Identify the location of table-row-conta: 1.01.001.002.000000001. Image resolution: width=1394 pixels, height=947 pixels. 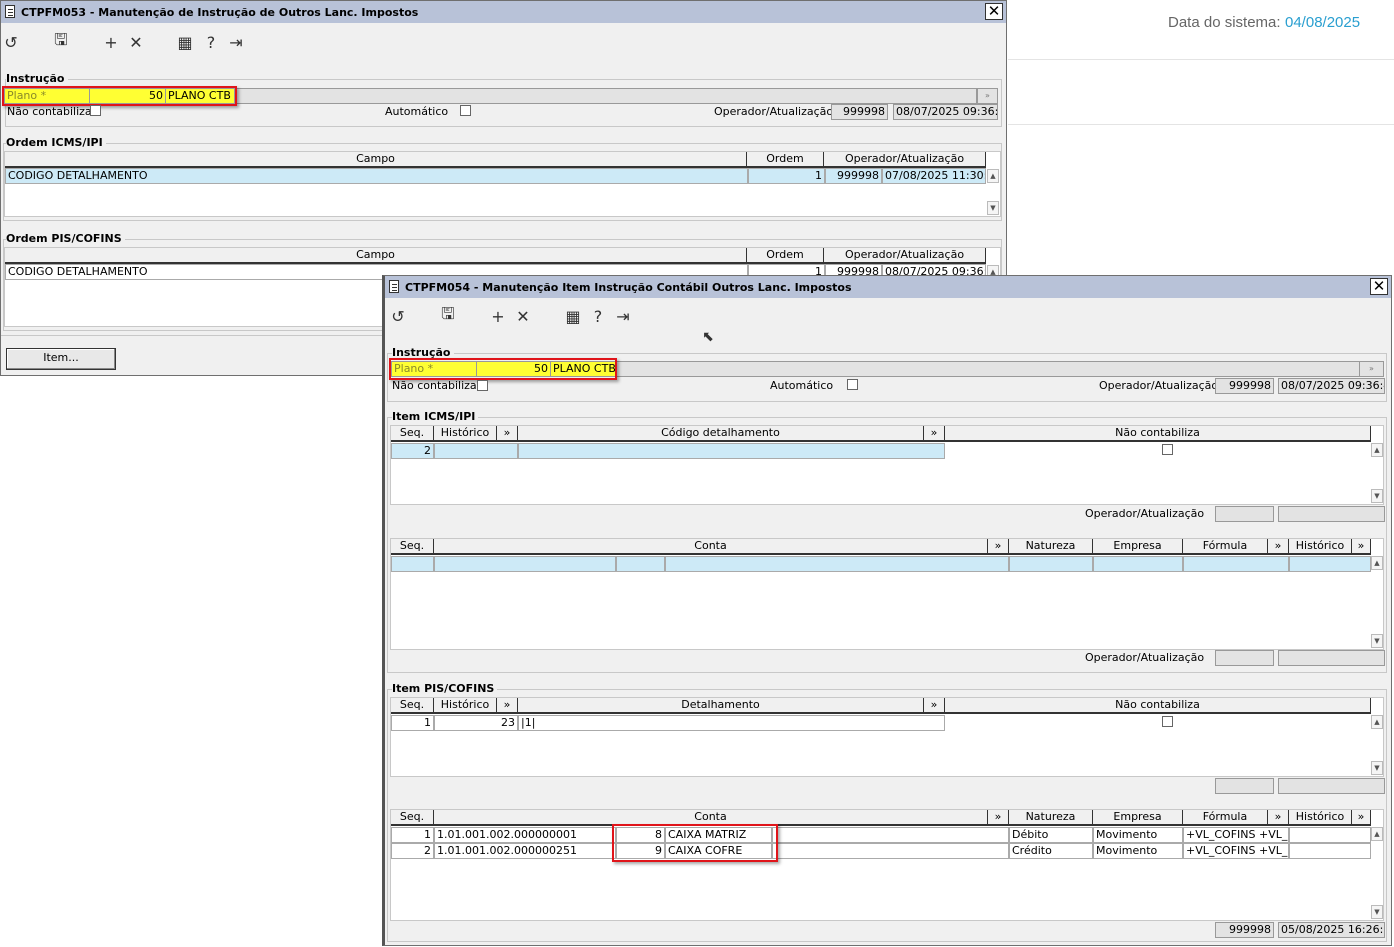
(525, 835).